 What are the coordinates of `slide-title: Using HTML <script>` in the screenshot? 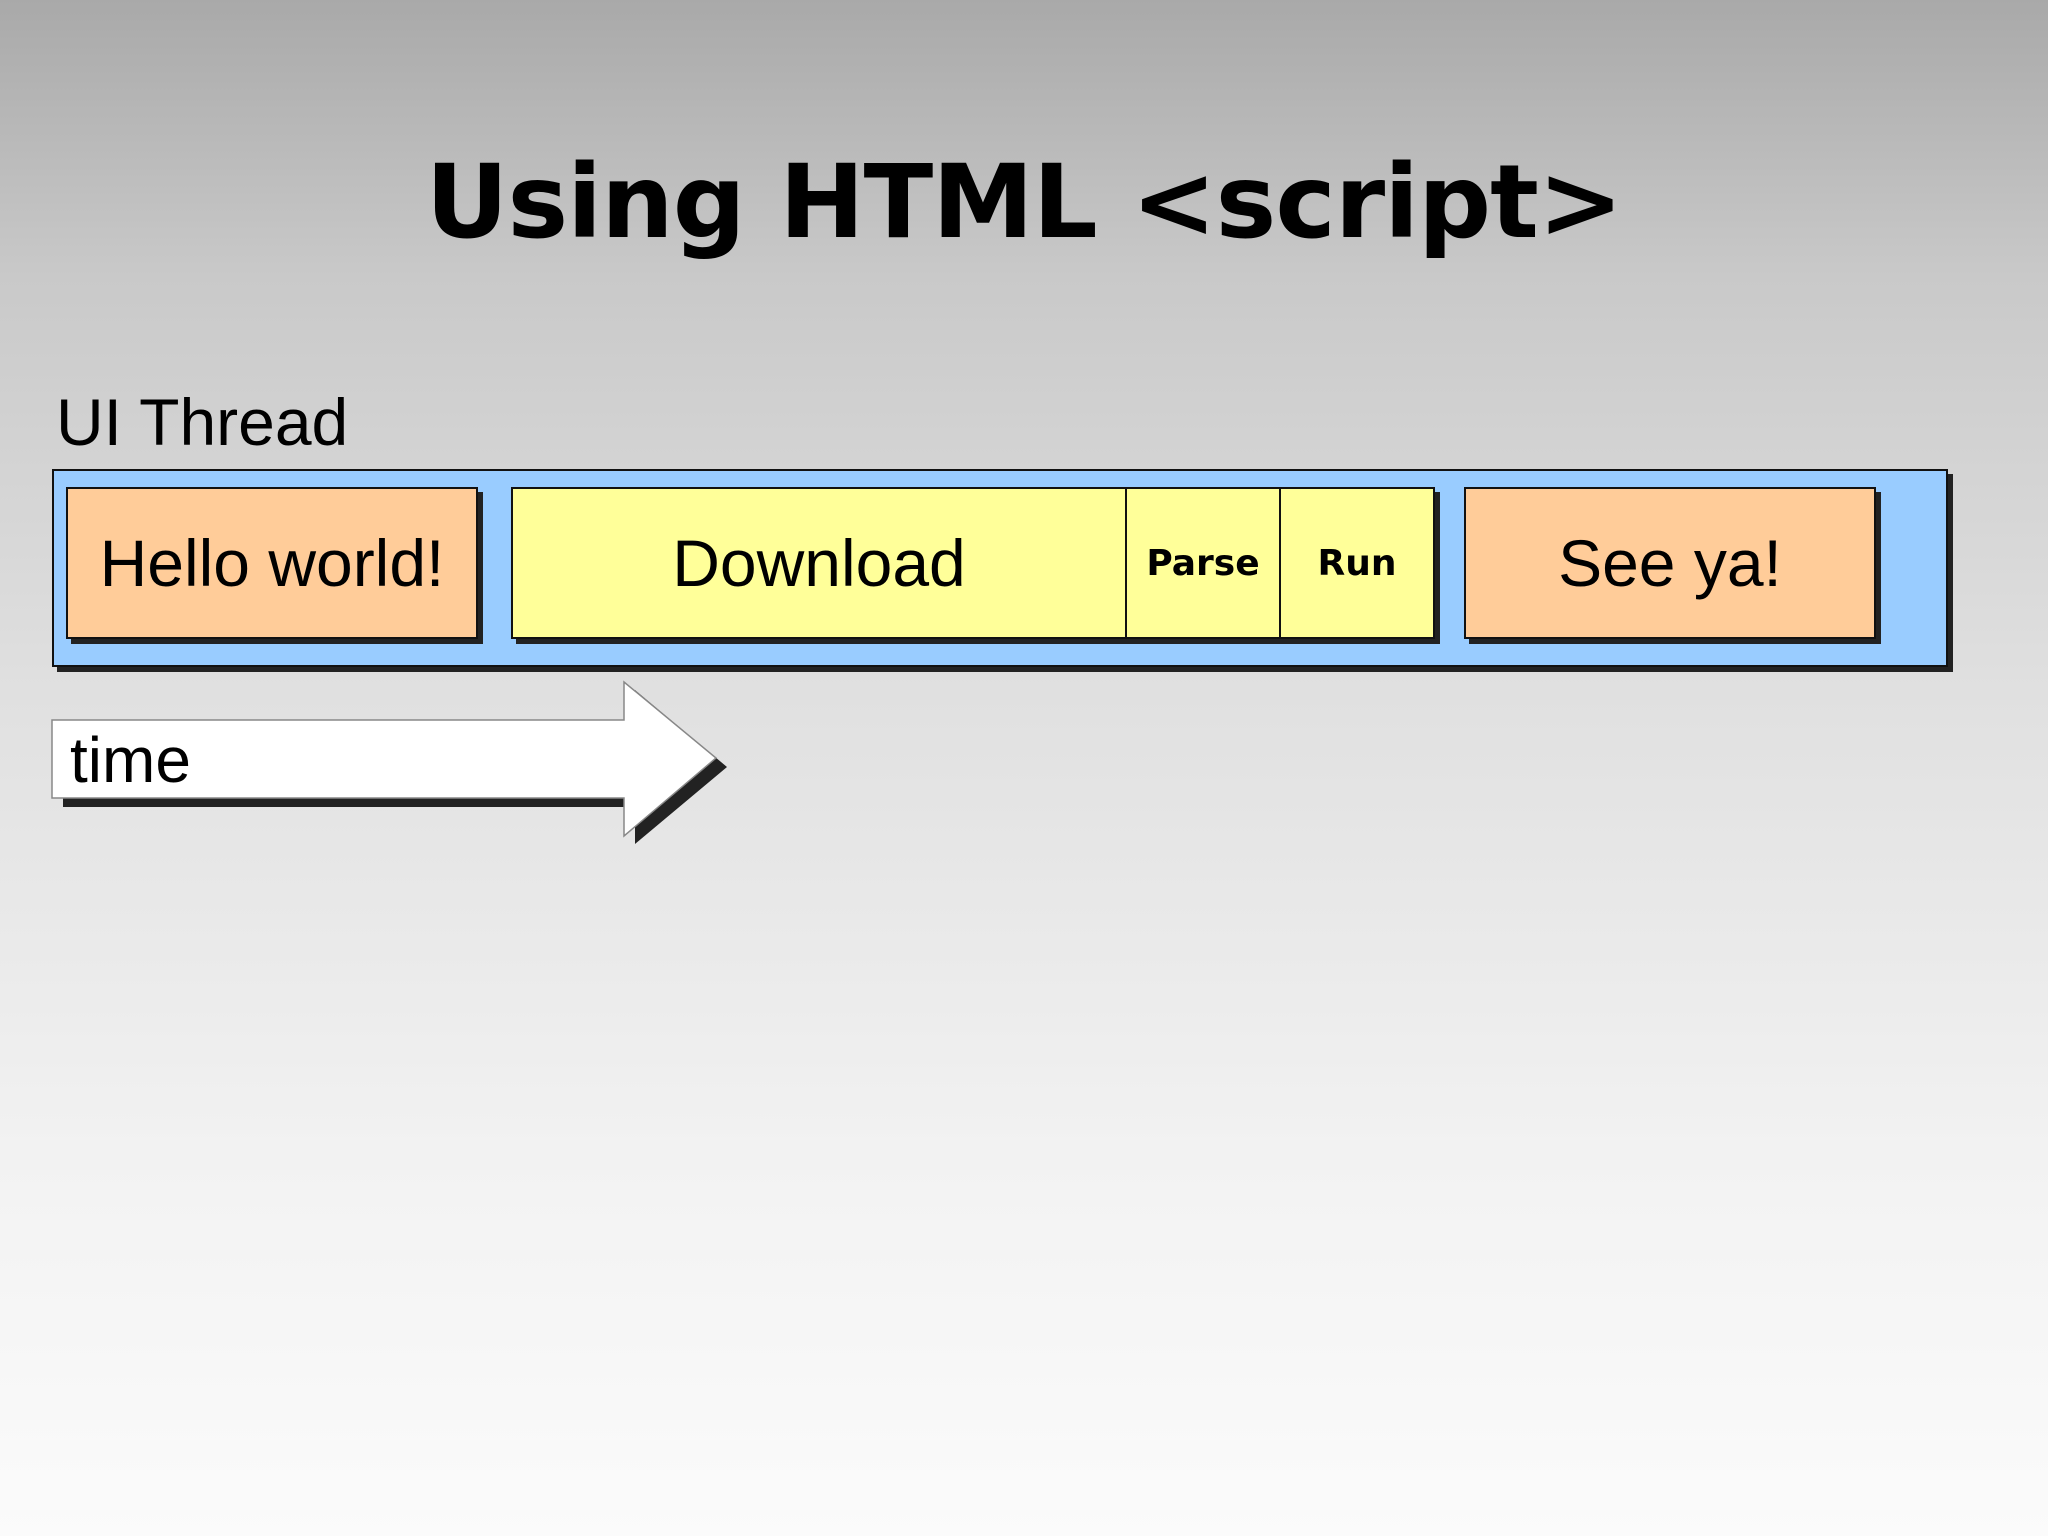 It's located at (1024, 202).